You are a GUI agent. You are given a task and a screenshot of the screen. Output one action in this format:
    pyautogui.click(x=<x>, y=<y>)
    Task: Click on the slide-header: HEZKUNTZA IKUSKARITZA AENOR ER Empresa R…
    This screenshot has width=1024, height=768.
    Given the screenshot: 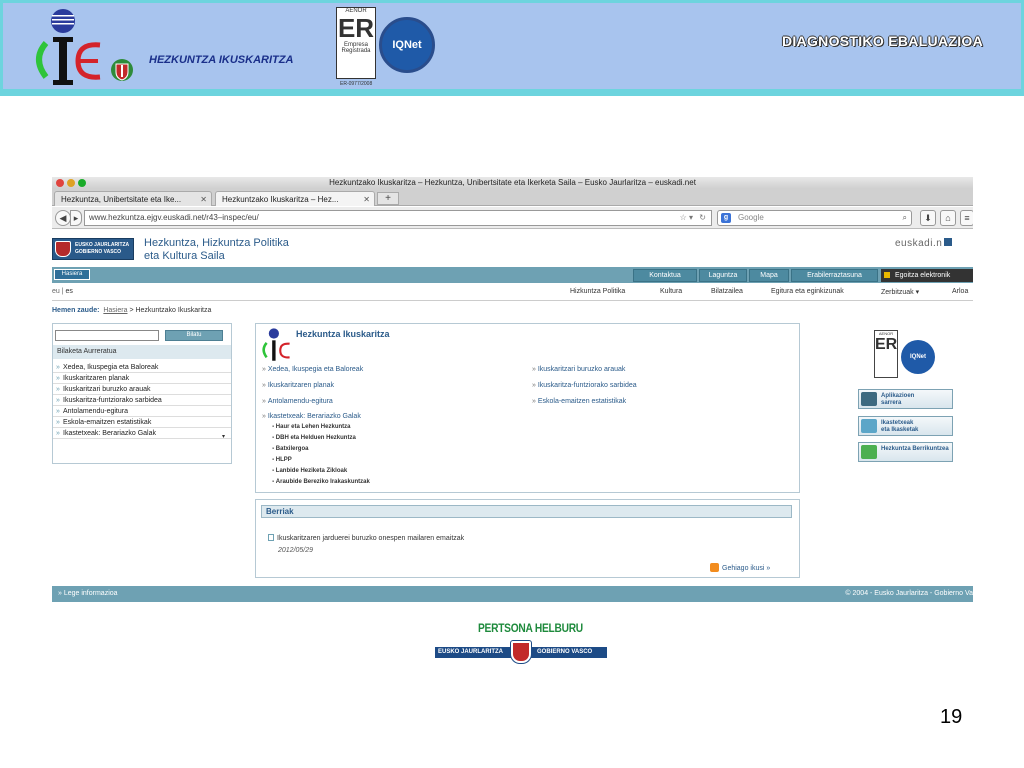 What is the action you would take?
    pyautogui.click(x=512, y=46)
    